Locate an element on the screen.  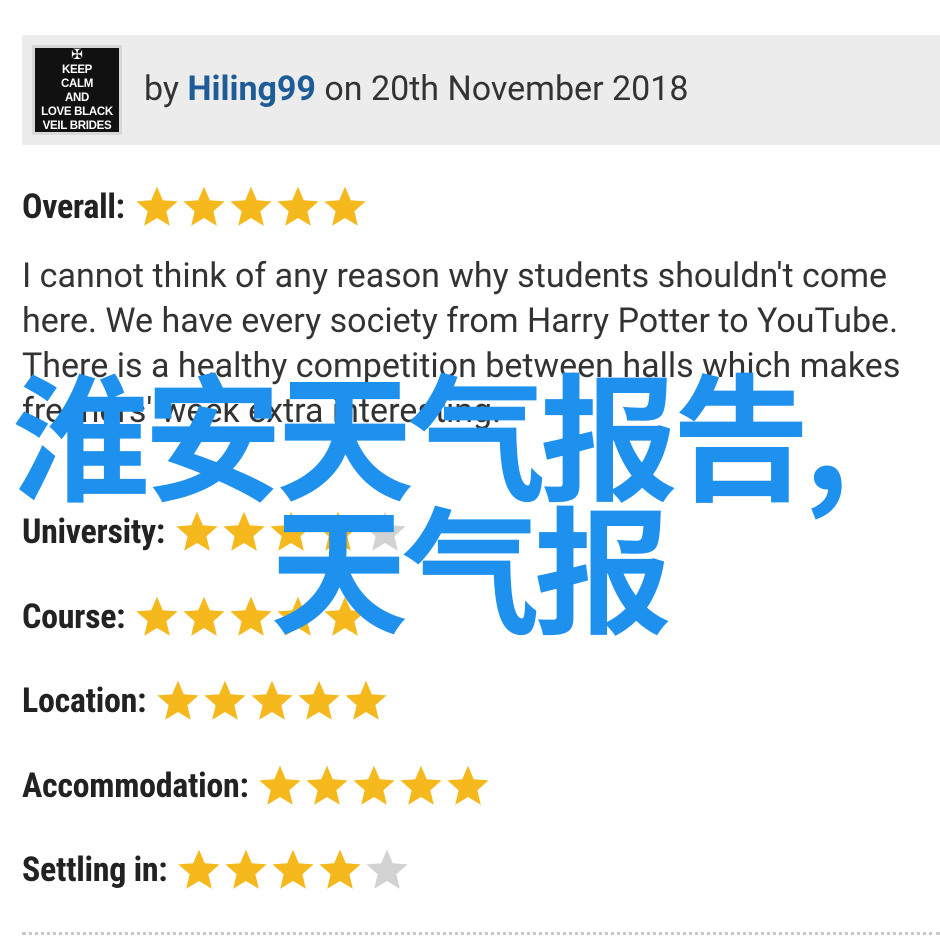
accommodation-label: Accommodation: is located at coordinates (135, 786).